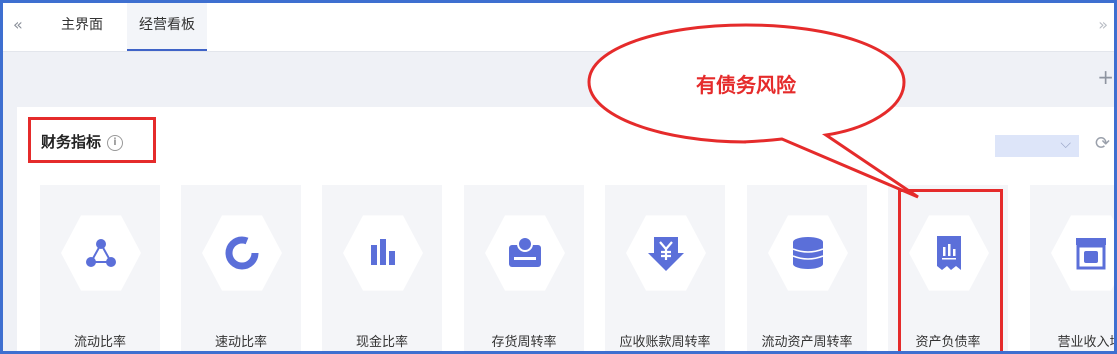 This screenshot has height=354, width=1117. What do you see at coordinates (18, 24) in the screenshot?
I see `tabs-scroll-left-icon: «` at bounding box center [18, 24].